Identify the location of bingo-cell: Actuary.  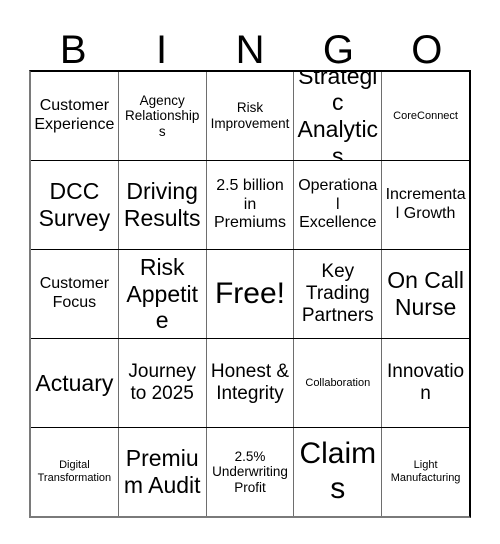
(74, 383).